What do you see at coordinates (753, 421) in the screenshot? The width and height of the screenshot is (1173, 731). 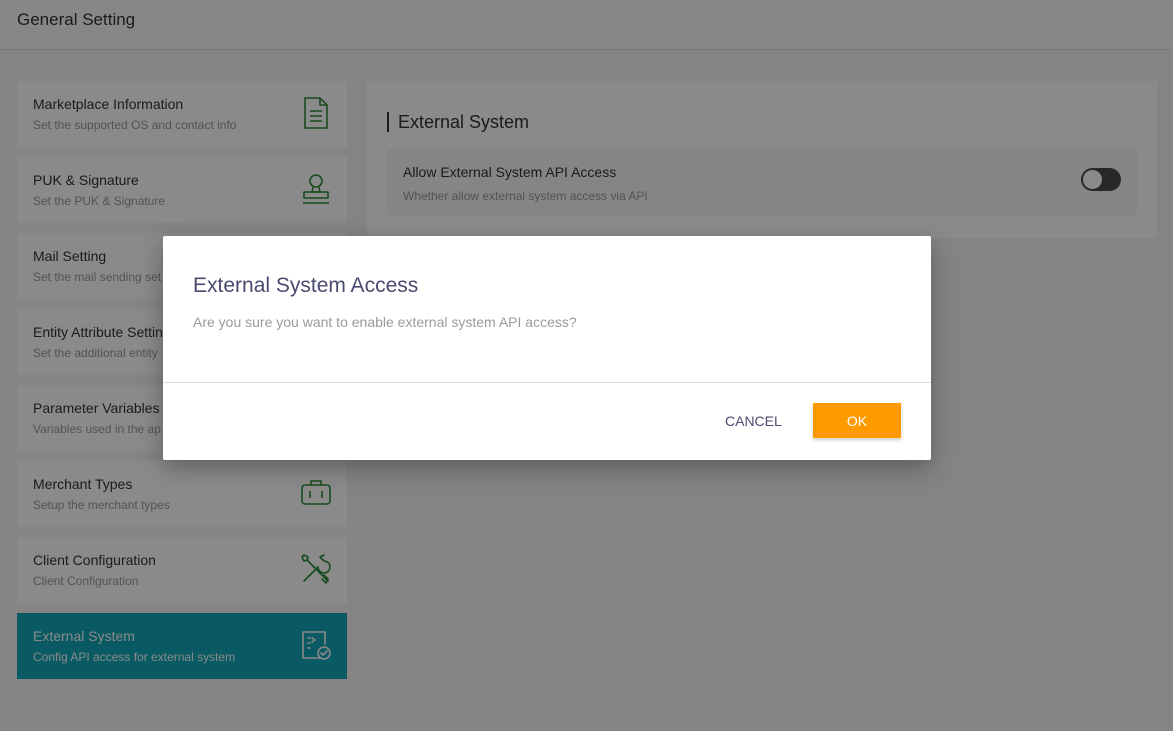 I see `cancel-button: CANCEL` at bounding box center [753, 421].